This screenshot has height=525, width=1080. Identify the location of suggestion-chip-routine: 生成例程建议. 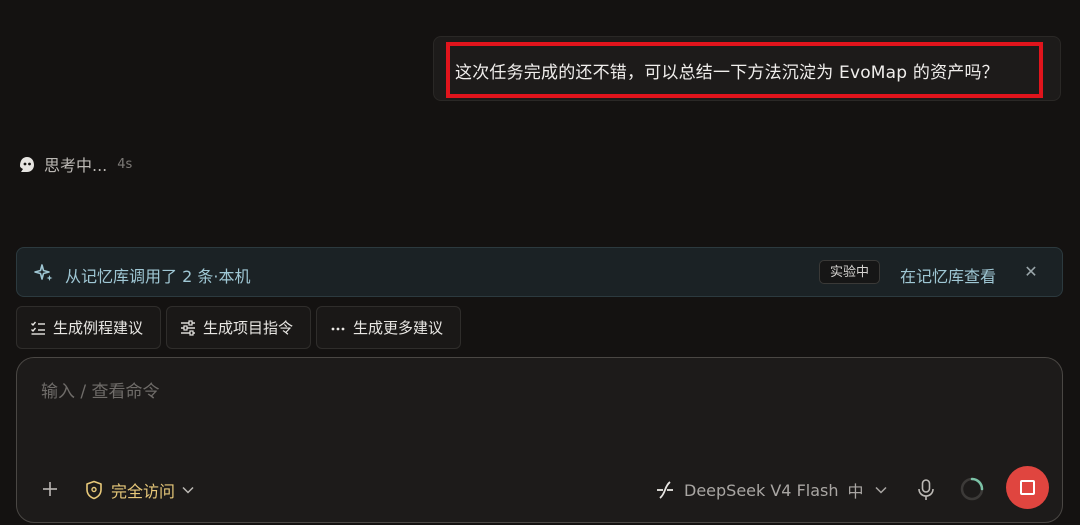
(88, 327).